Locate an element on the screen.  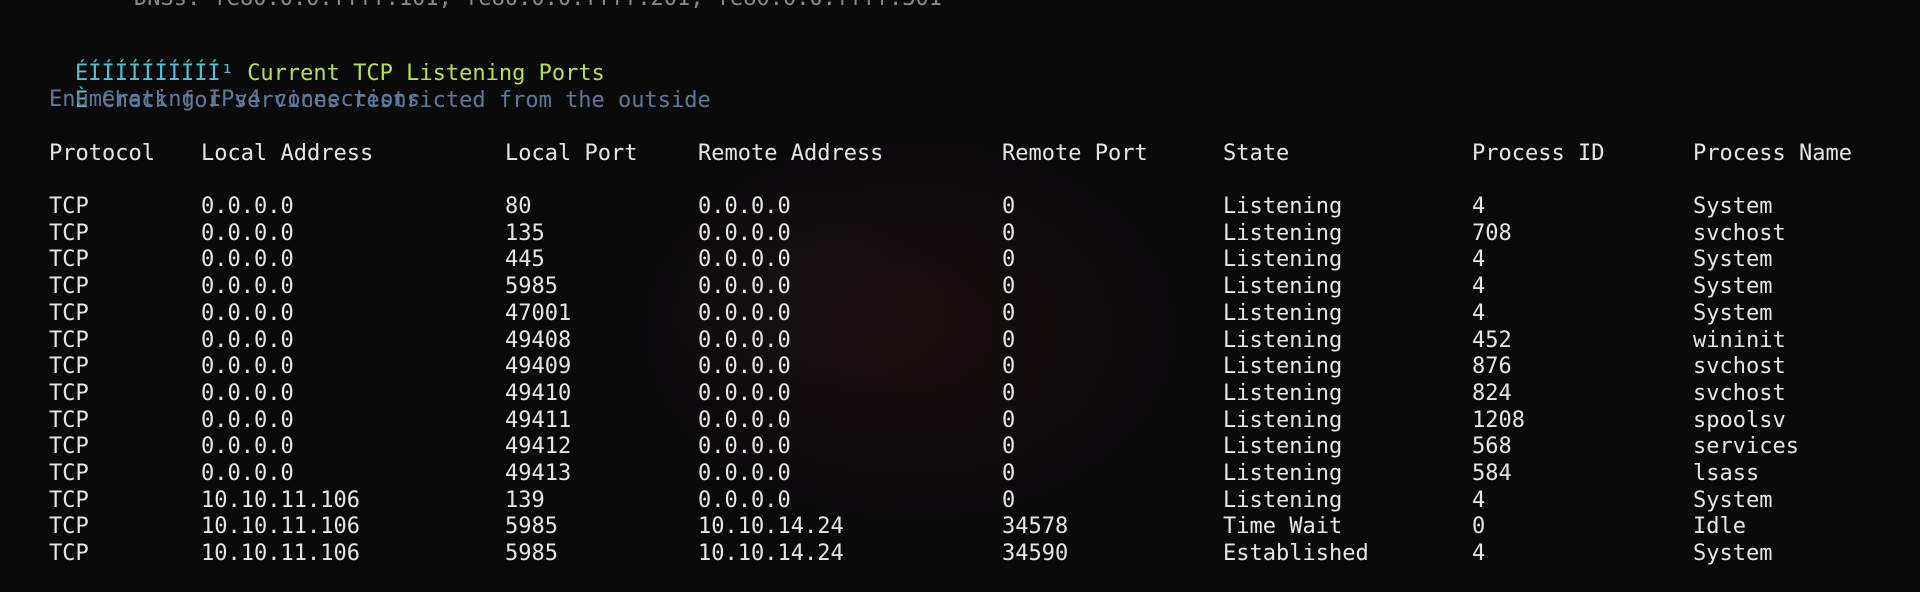
cell-local-port: 49413 is located at coordinates (538, 473).